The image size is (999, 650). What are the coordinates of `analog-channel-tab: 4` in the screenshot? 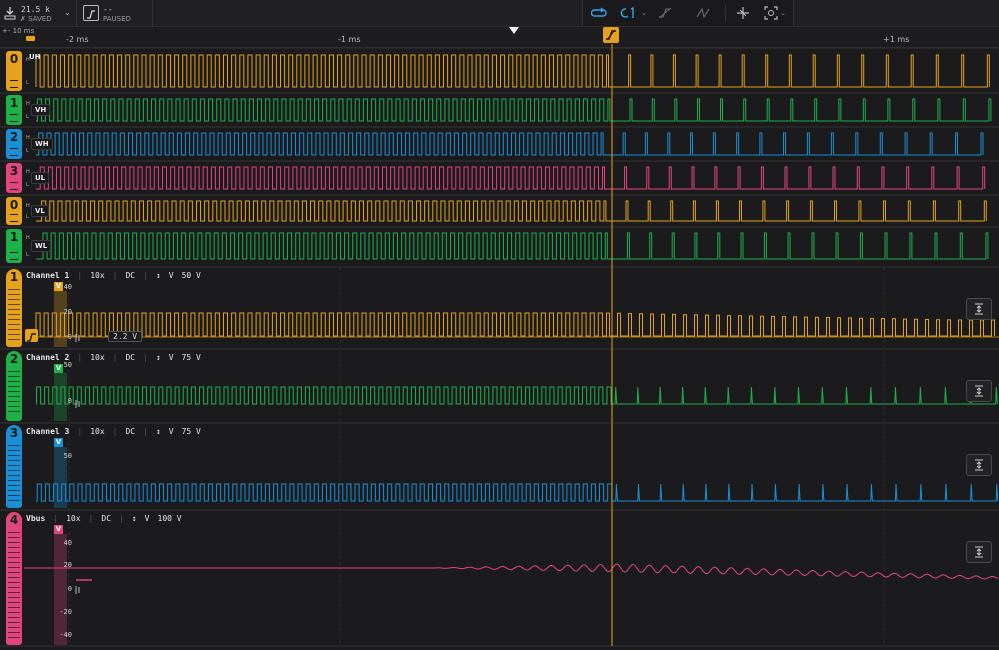 It's located at (14, 578).